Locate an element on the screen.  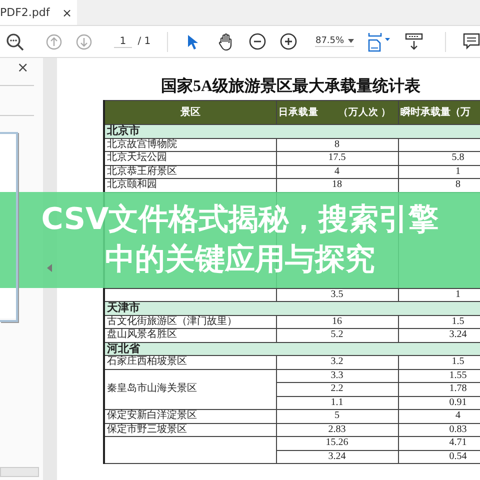
collapse-arrow-icon is located at coordinates (49, 268).